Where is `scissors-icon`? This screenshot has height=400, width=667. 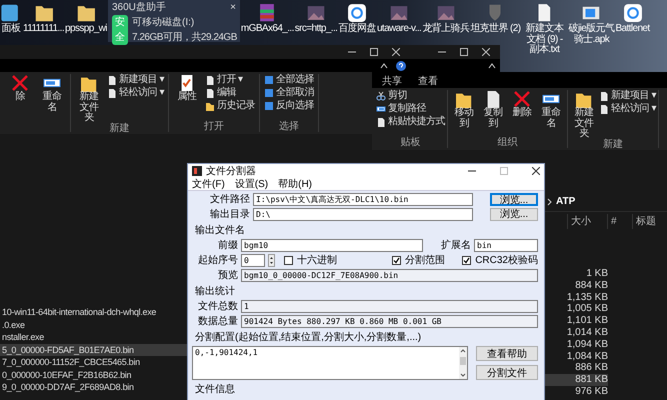 scissors-icon is located at coordinates (381, 96).